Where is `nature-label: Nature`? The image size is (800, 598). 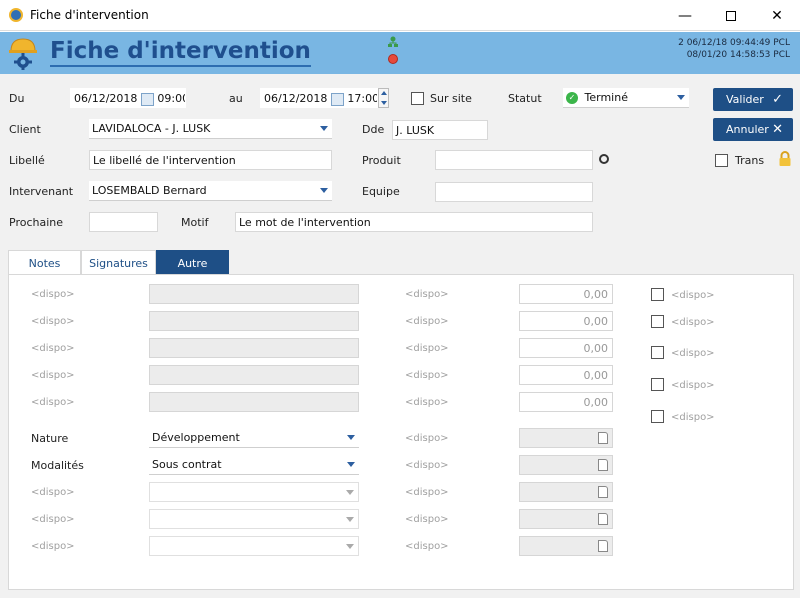
nature-label: Nature is located at coordinates (50, 438).